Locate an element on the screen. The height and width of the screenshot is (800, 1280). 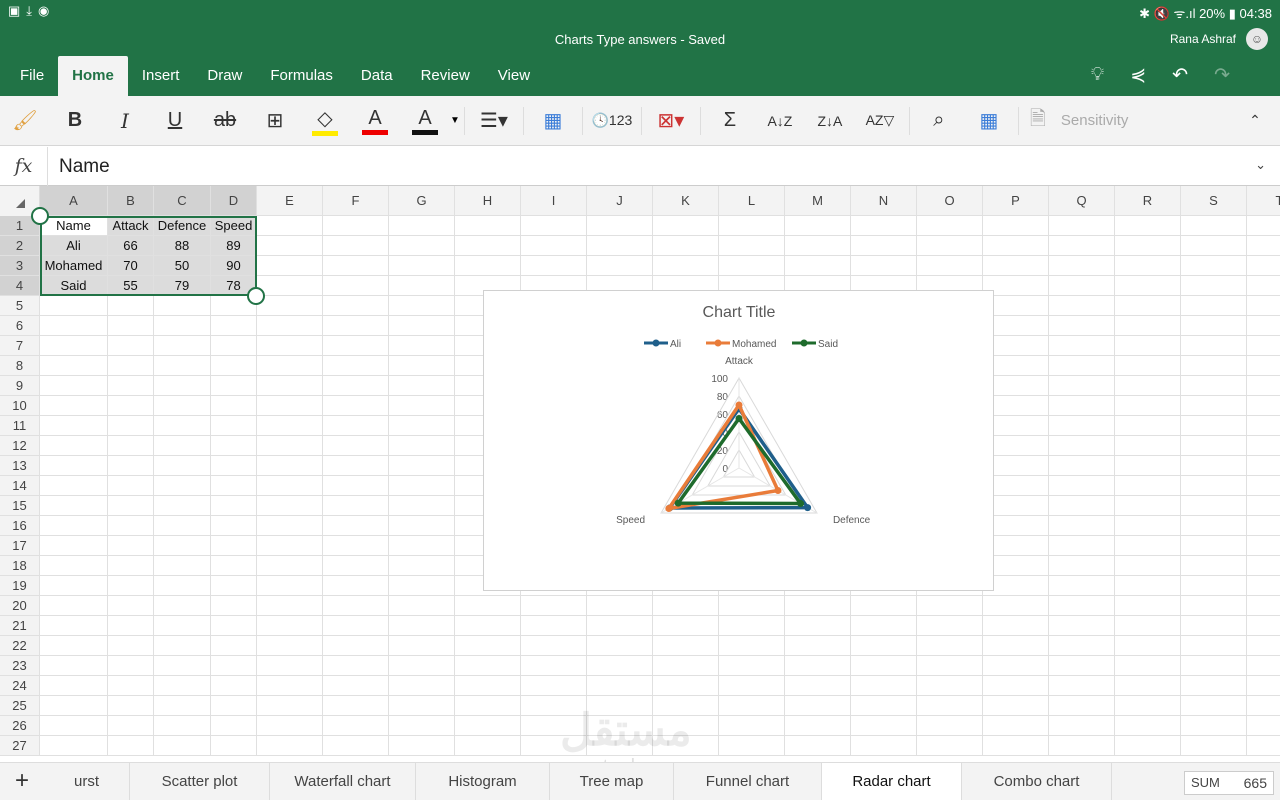
row-header-14: 14 is located at coordinates (20, 486).